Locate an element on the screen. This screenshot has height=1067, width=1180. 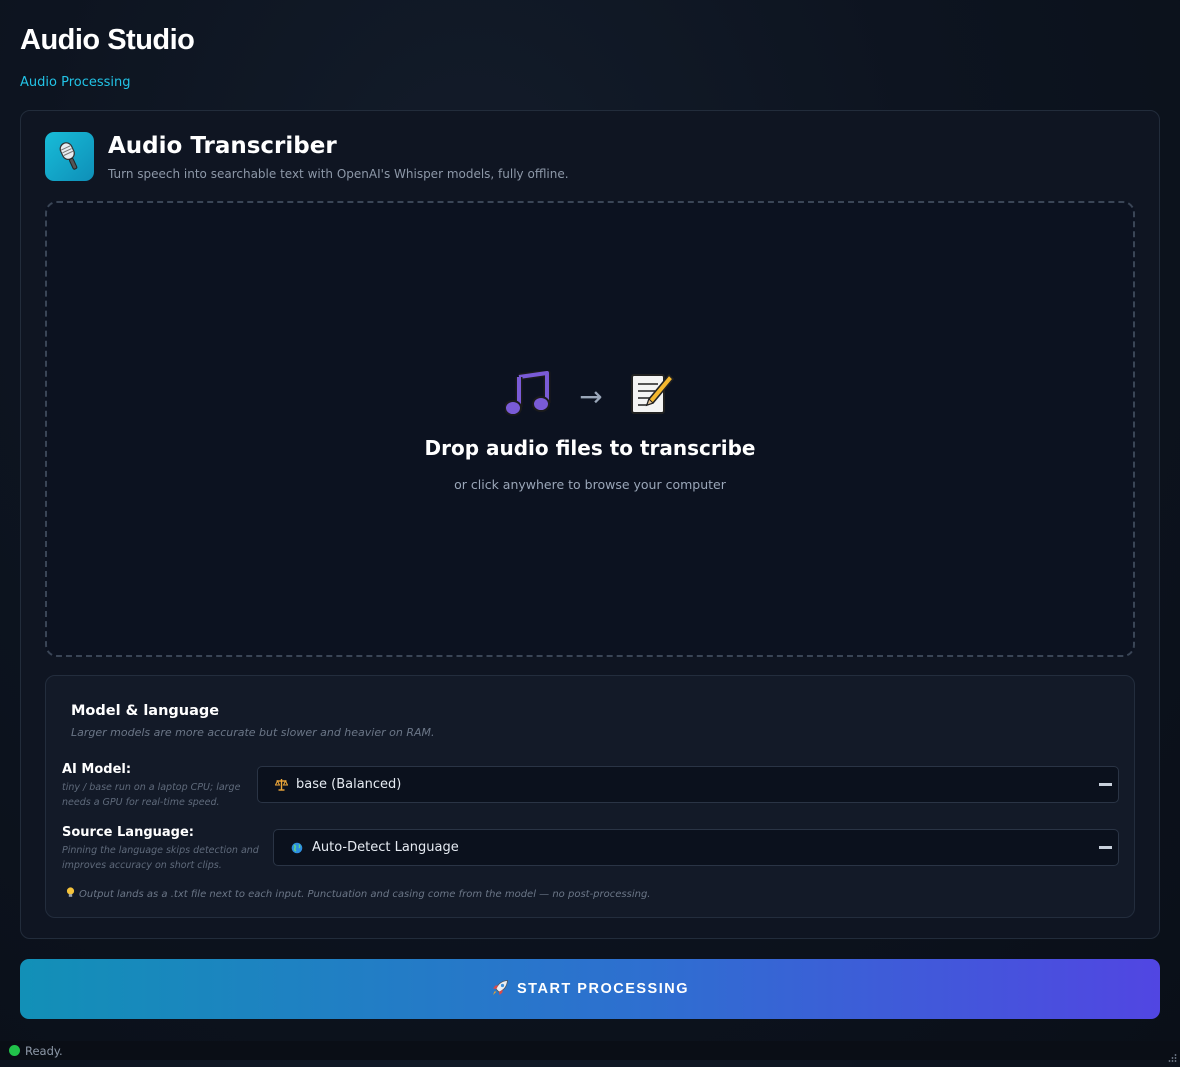
dropzone-title: Drop audio files to transcribe is located at coordinates (590, 448).